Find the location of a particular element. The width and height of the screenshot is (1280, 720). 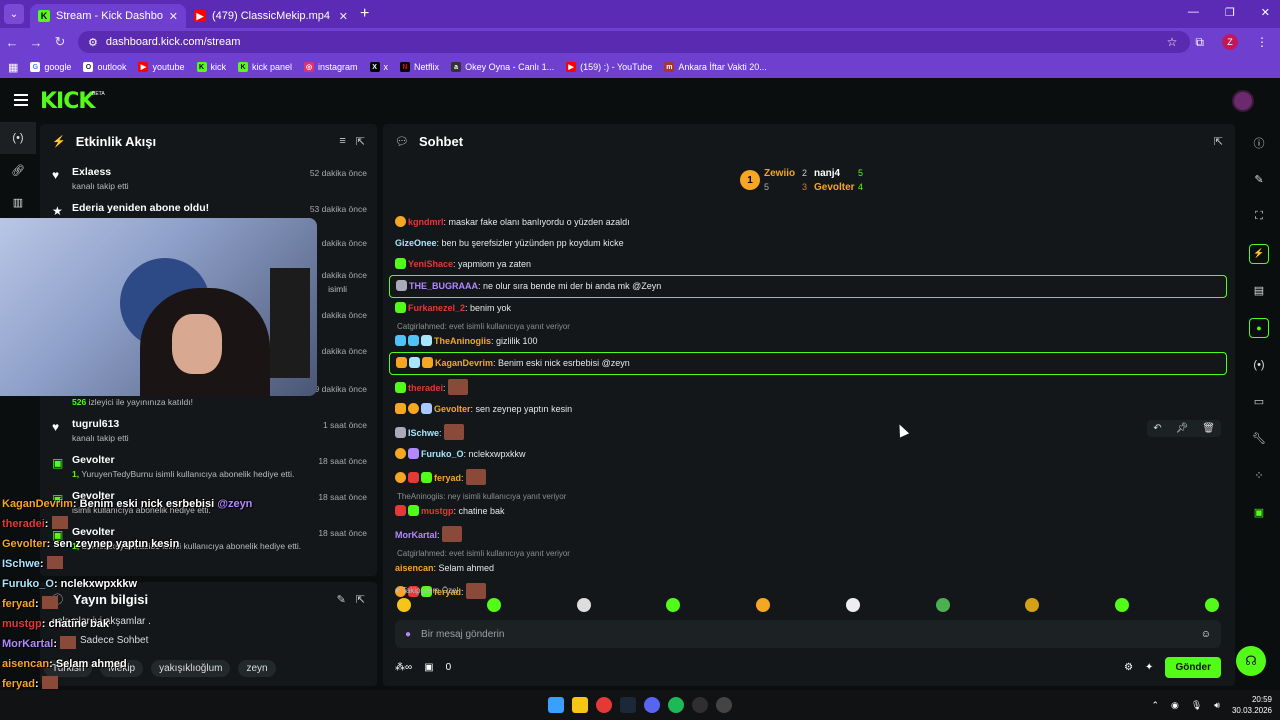

bookmark-youtube-159: ▶ (159) :) - YouTube is located at coordinates (609, 67).